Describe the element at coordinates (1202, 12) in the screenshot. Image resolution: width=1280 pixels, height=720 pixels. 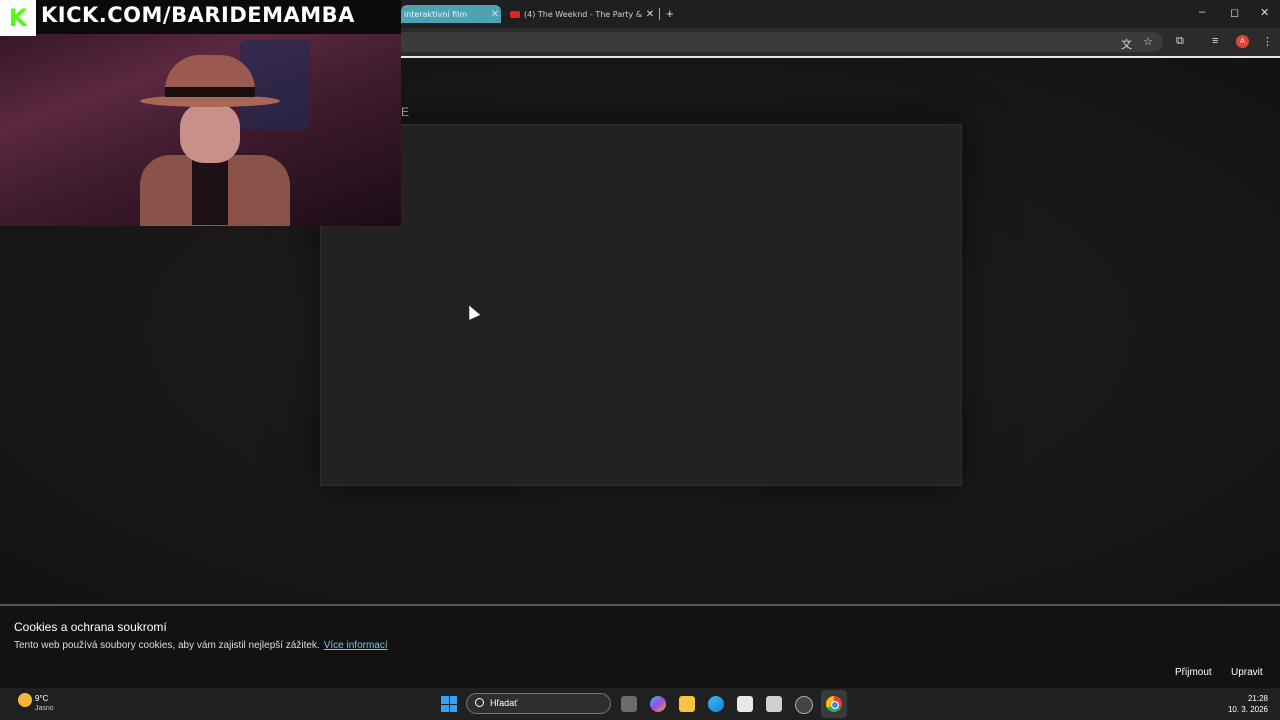
I see `minimize-button: –` at that location.